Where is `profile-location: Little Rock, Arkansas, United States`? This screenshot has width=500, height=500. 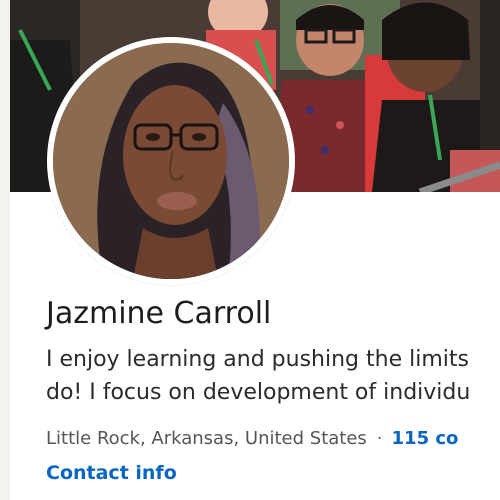 profile-location: Little Rock, Arkansas, United States is located at coordinates (206, 438).